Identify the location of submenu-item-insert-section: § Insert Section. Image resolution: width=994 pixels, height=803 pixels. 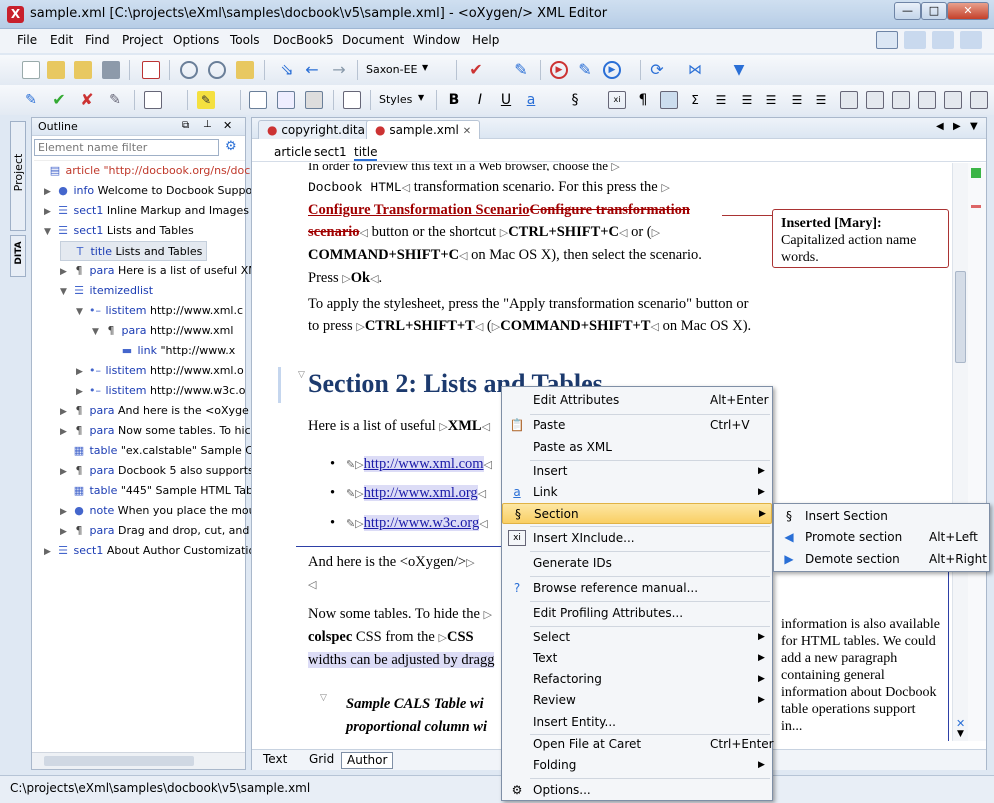
(881, 516).